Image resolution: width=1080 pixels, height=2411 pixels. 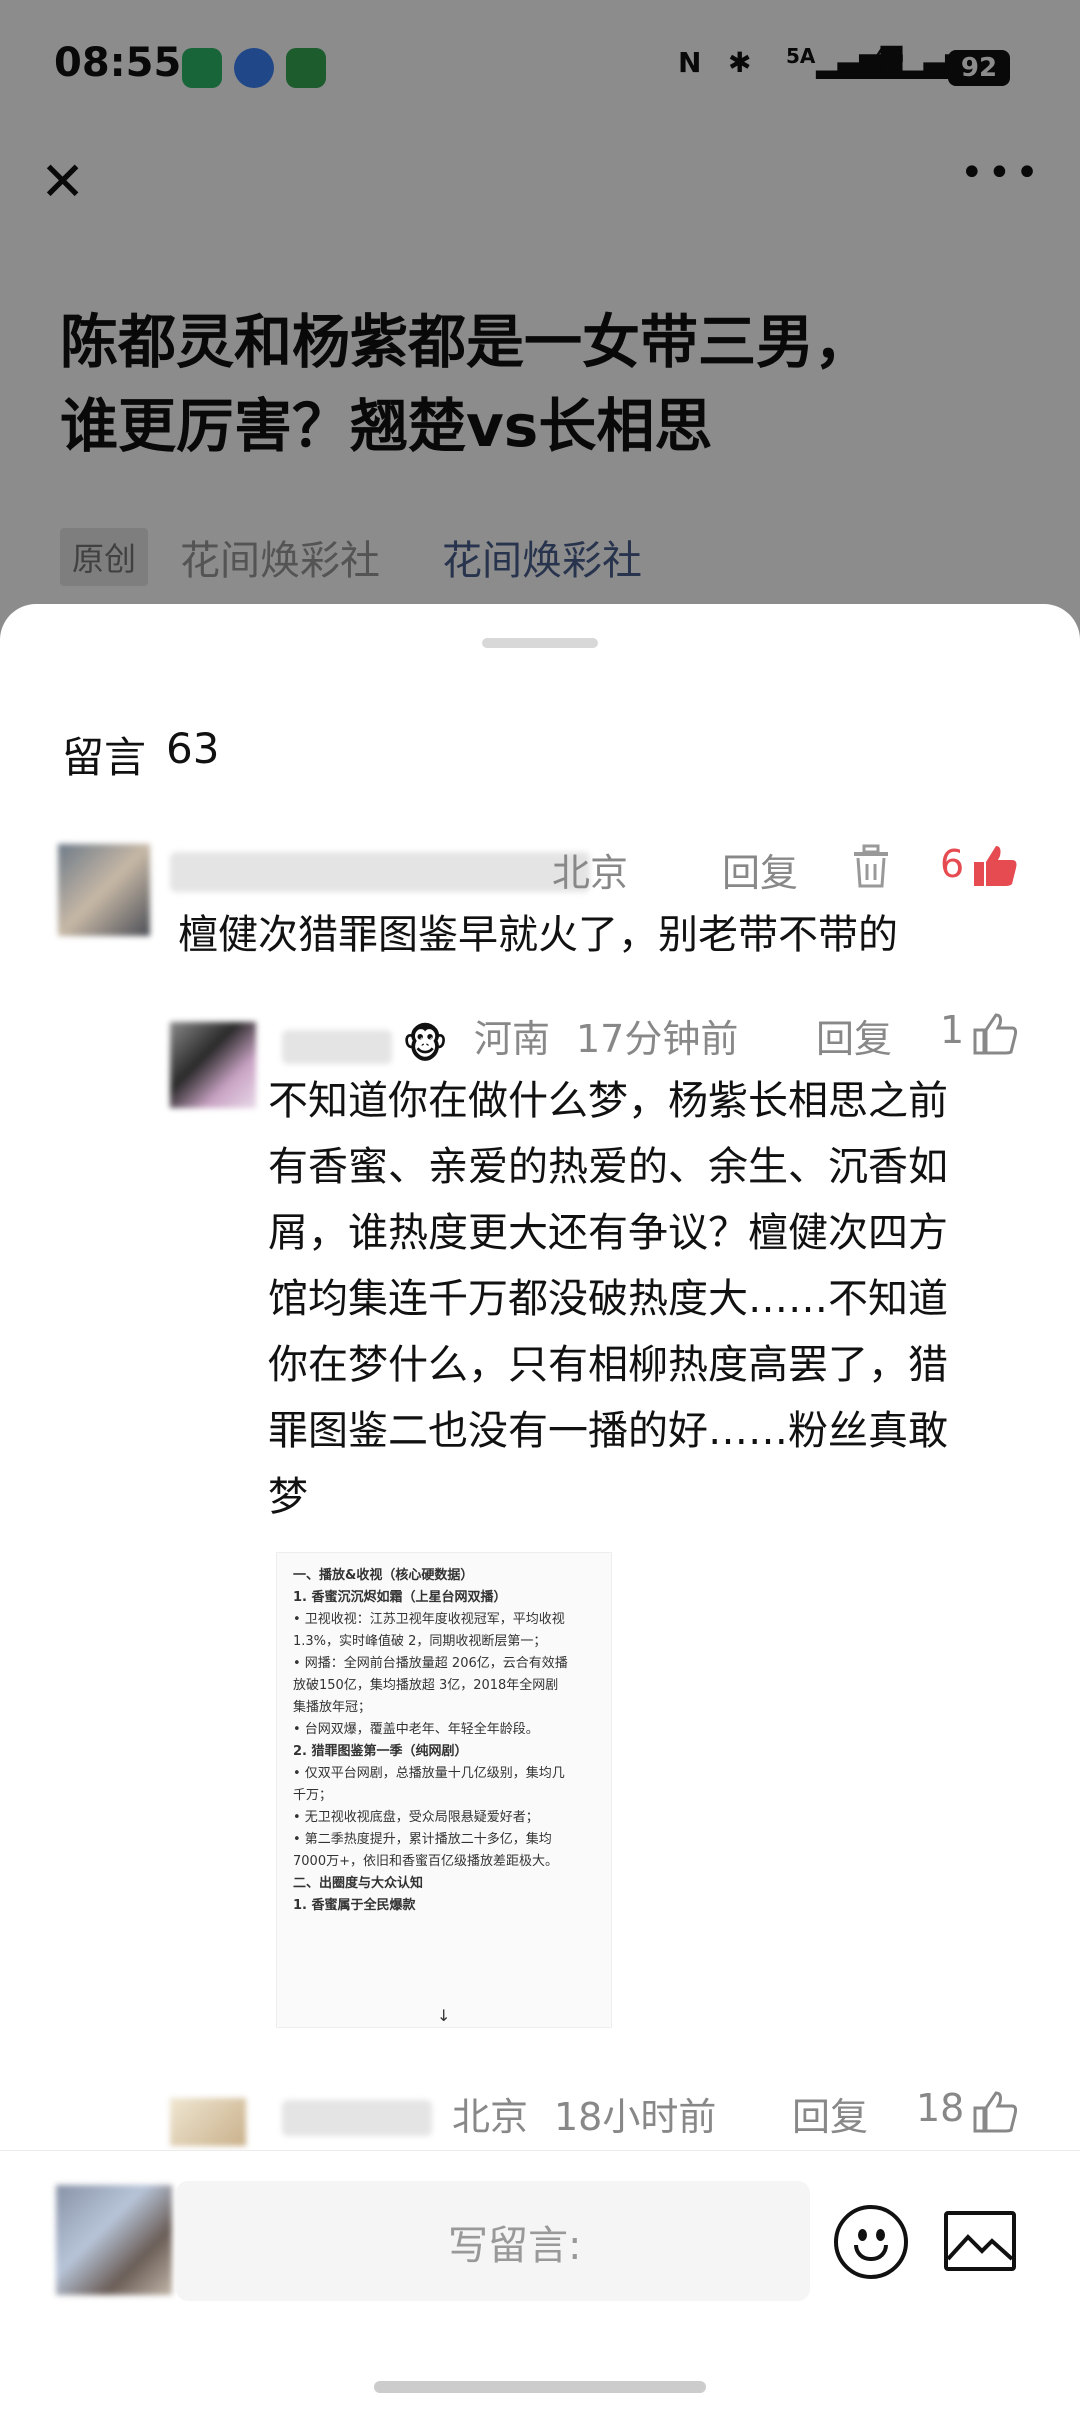 I want to click on reply-text-line: 罪图鉴二也没有一播的好……粉丝真敢, so click(x=608, y=1431).